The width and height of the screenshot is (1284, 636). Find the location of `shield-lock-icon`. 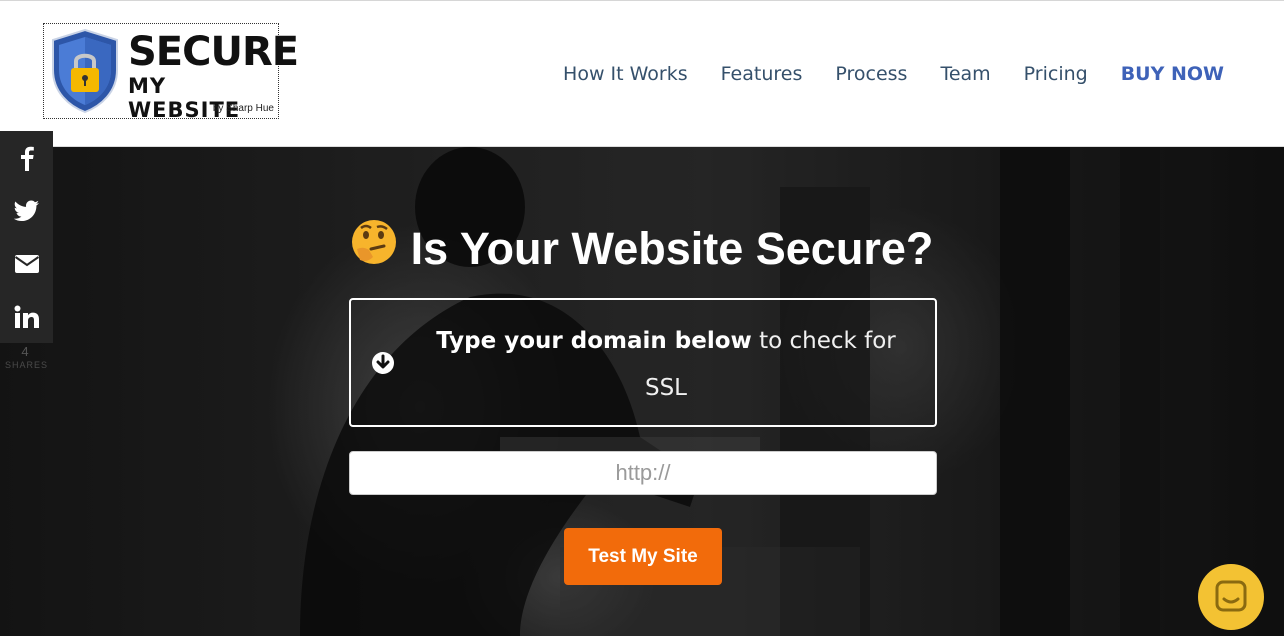

shield-lock-icon is located at coordinates (85, 71).